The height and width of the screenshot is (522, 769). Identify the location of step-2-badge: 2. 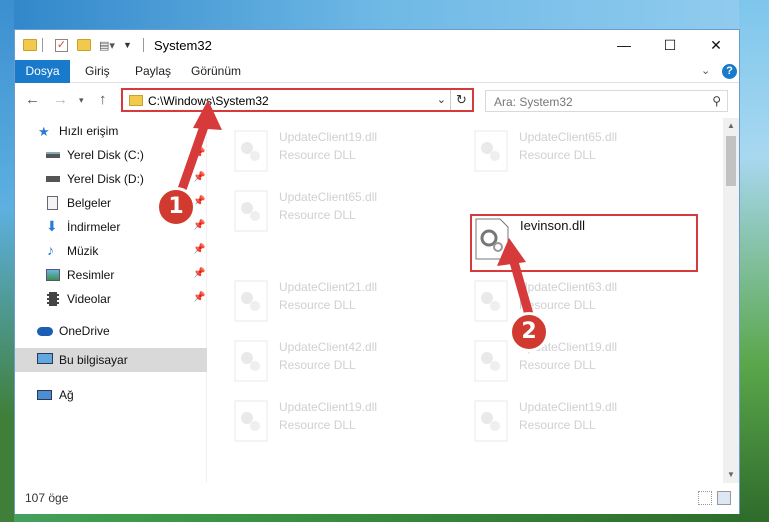
(529, 332).